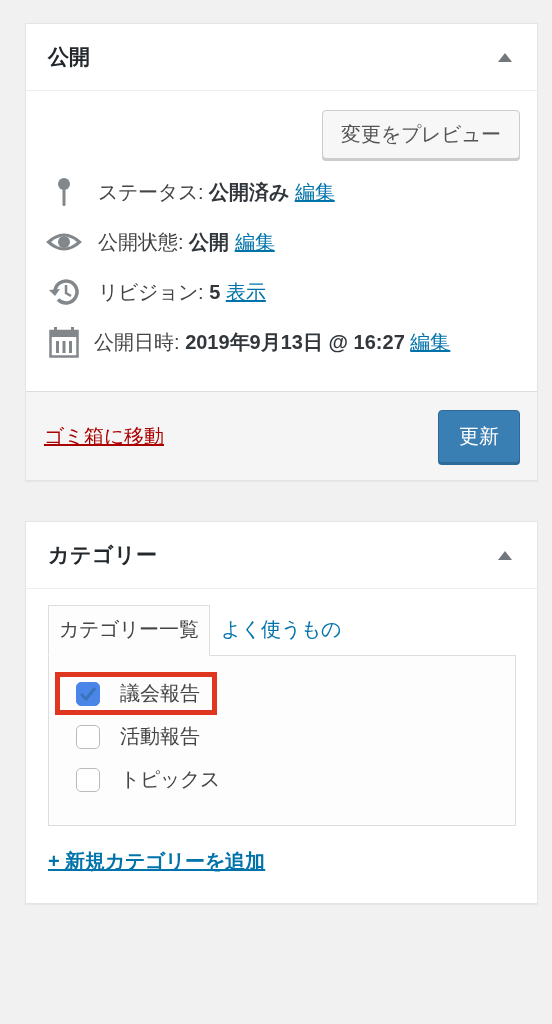 Image resolution: width=552 pixels, height=1024 pixels. Describe the element at coordinates (216, 192) in the screenshot. I see `meta-text: ステータス: 公開済み 編集` at that location.